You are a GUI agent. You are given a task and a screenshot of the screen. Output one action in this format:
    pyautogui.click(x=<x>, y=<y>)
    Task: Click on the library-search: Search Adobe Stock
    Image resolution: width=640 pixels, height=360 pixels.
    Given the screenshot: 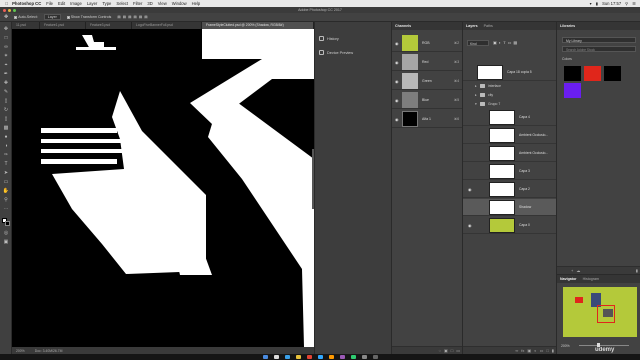 What is the action you would take?
    pyautogui.click(x=599, y=49)
    